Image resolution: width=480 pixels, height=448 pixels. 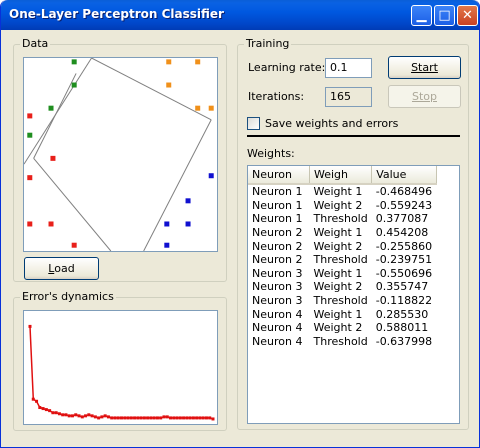 What do you see at coordinates (279, 175) in the screenshot?
I see `column-header-neuron: Neuron` at bounding box center [279, 175].